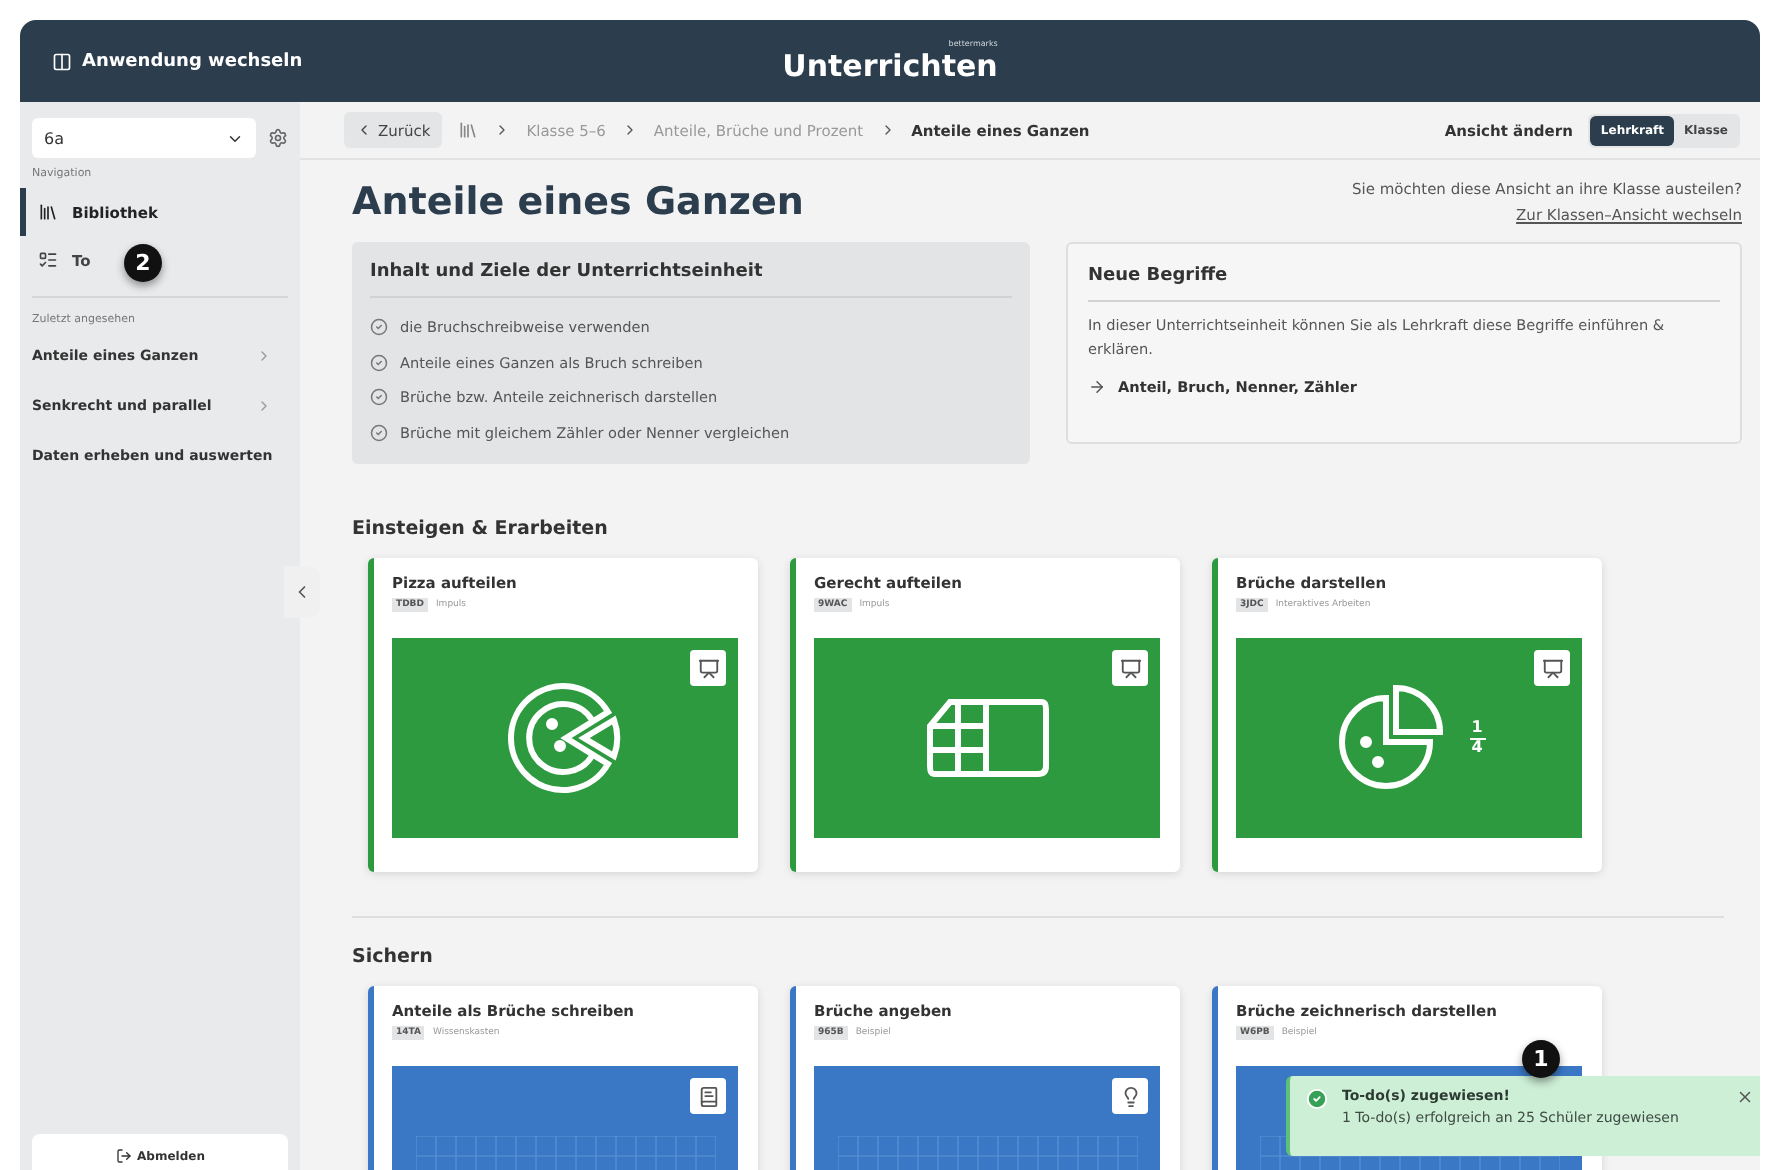 The image size is (1780, 1170). Describe the element at coordinates (1477, 738) in the screenshot. I see `fraction-label: 1 4` at that location.